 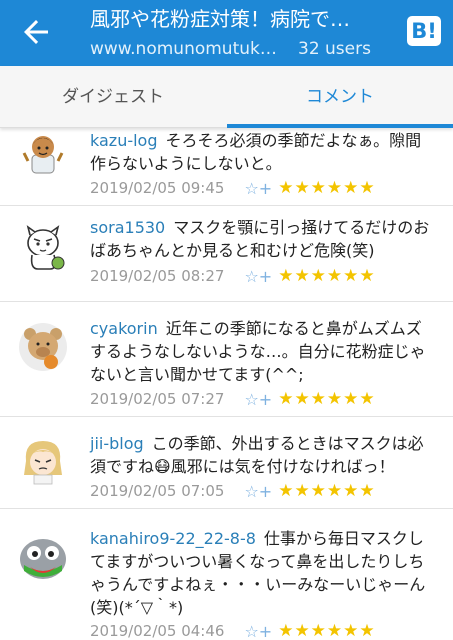 What do you see at coordinates (36, 32) in the screenshot?
I see `back-arrow-icon` at bounding box center [36, 32].